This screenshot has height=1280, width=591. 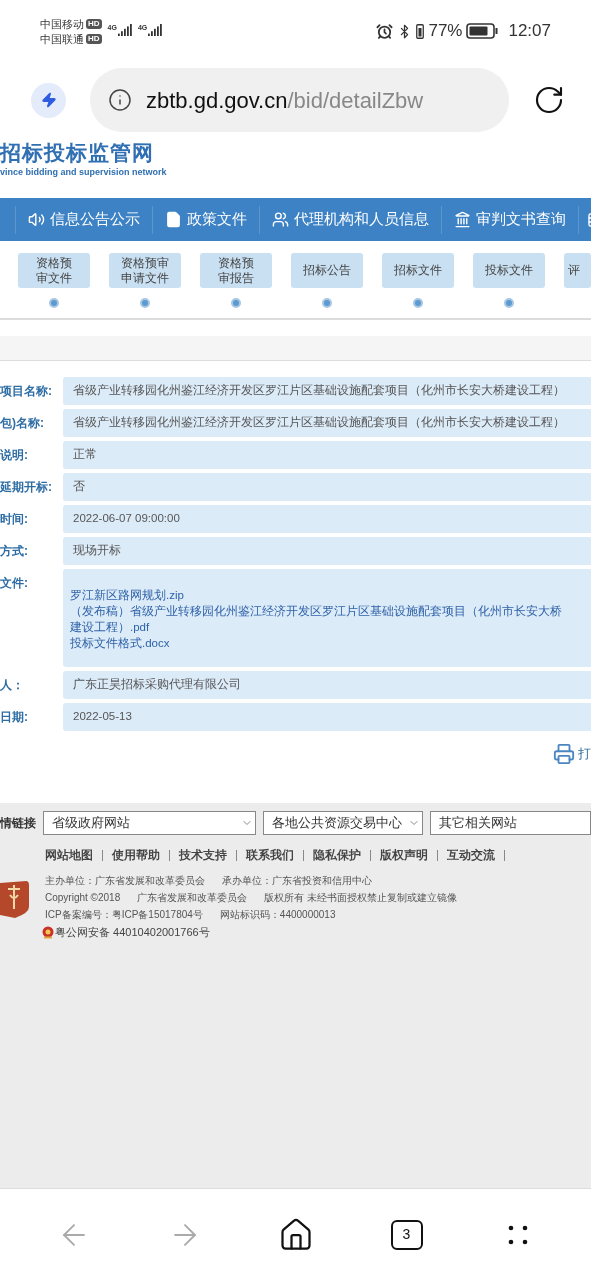 What do you see at coordinates (327, 519) in the screenshot?
I see `field-value: 2022-06-07 09:00:00` at bounding box center [327, 519].